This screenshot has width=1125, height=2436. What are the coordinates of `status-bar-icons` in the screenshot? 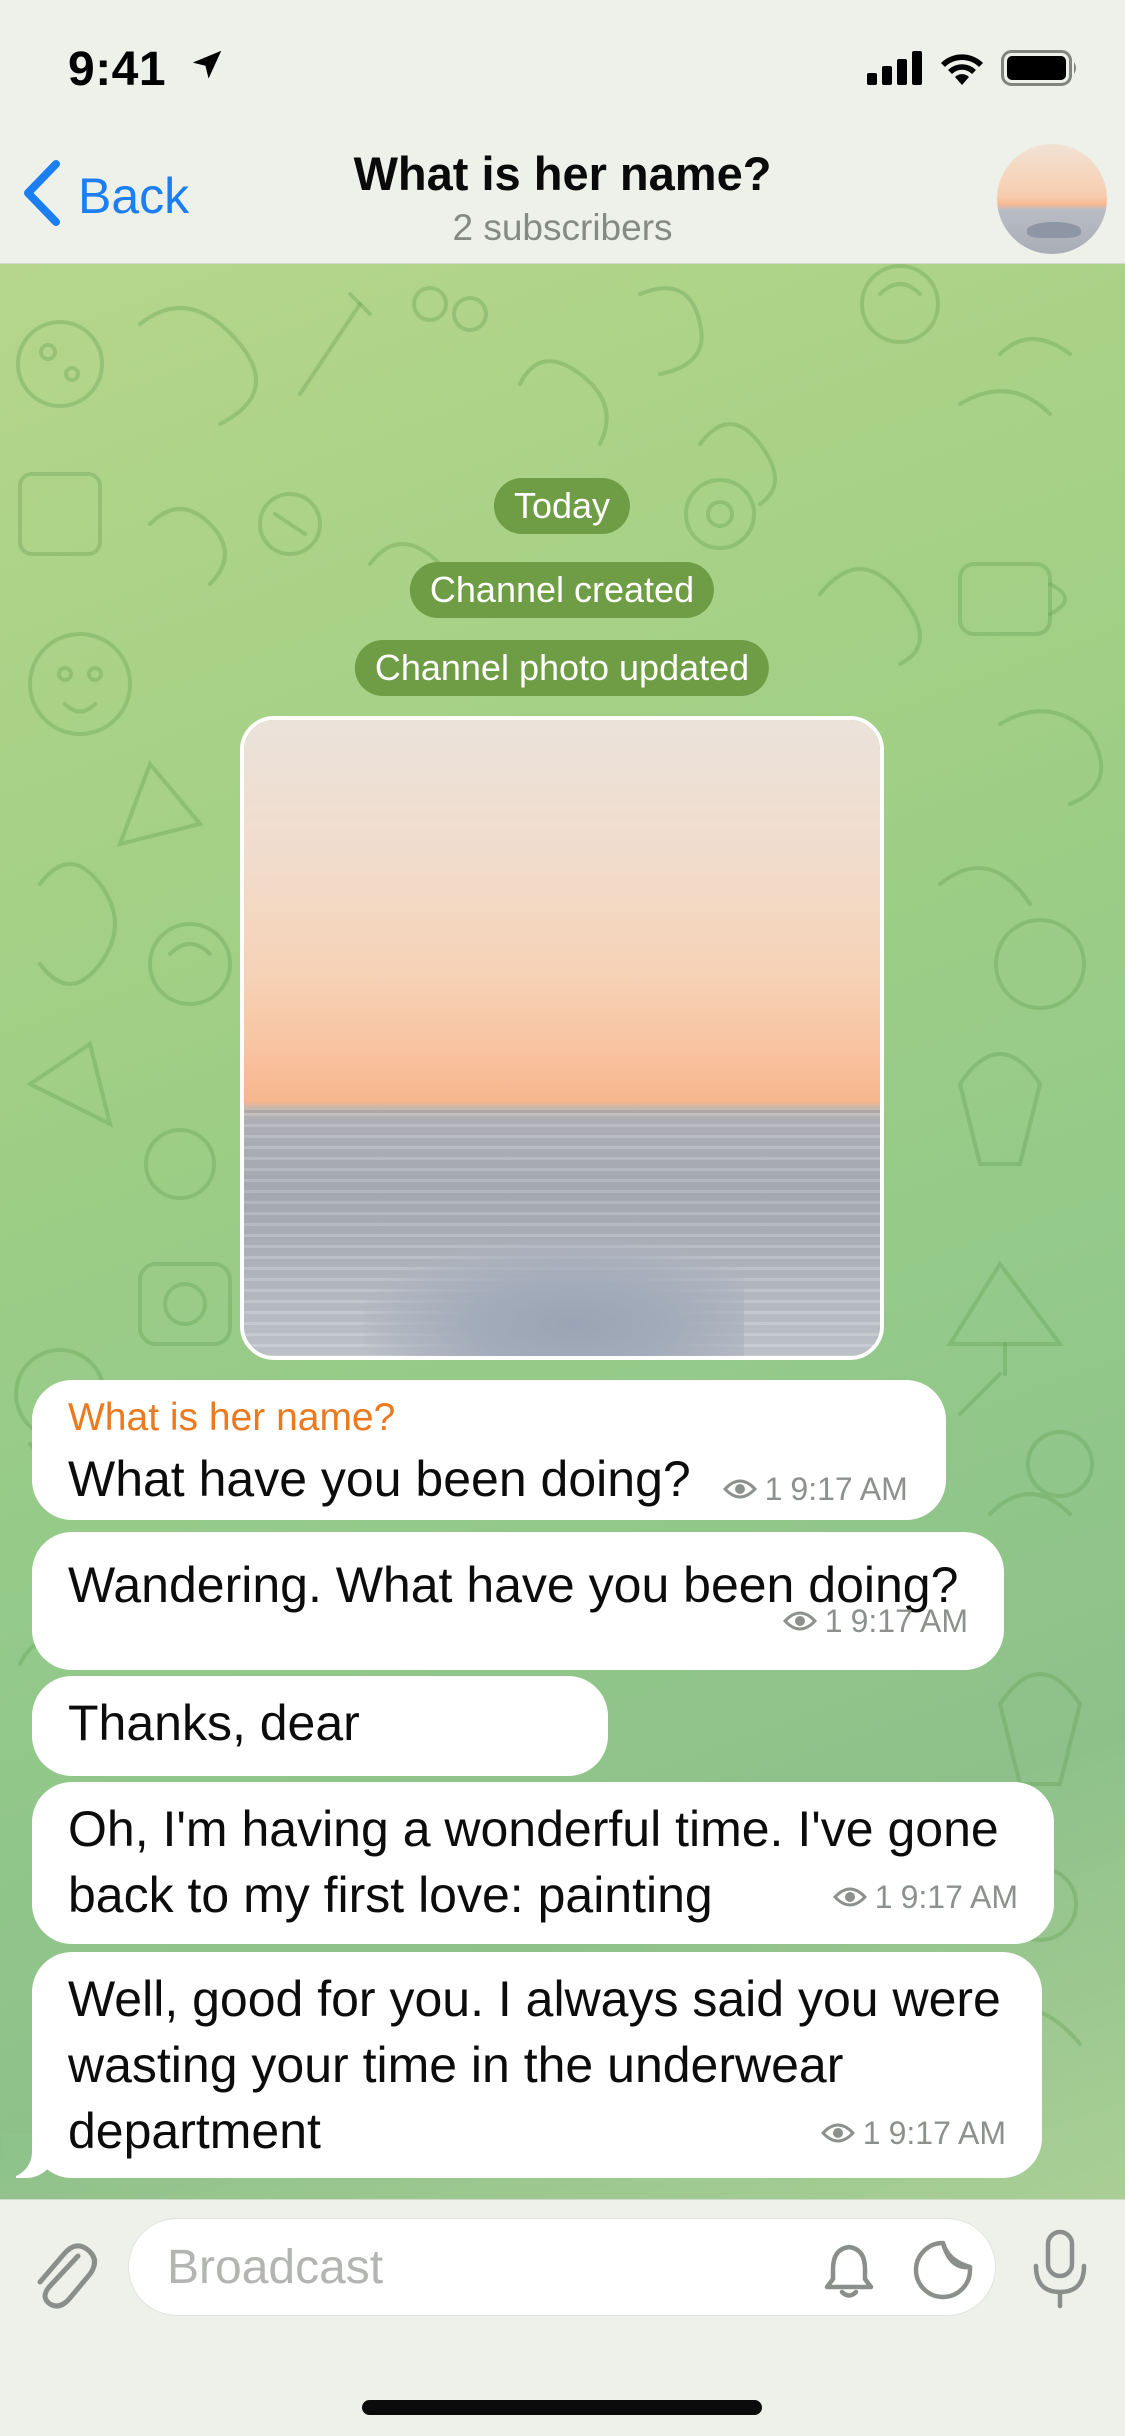 It's located at (973, 70).